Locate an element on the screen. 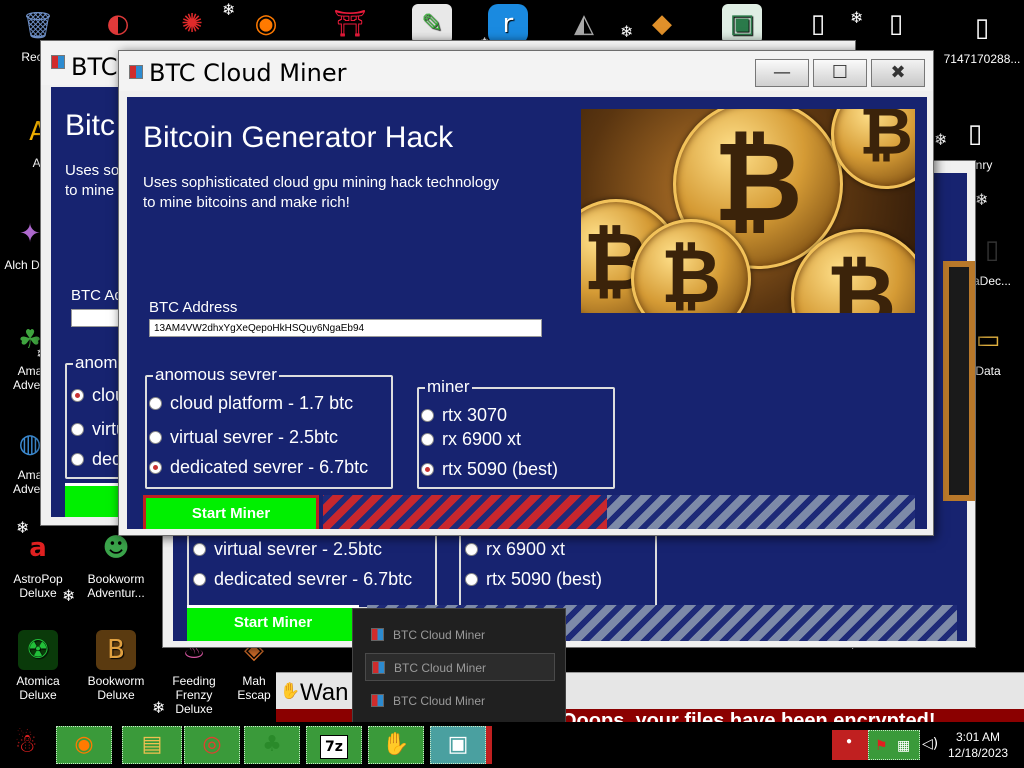 This screenshot has height=768, width=1024. handshake-taskbar-button: ✋ is located at coordinates (396, 745).